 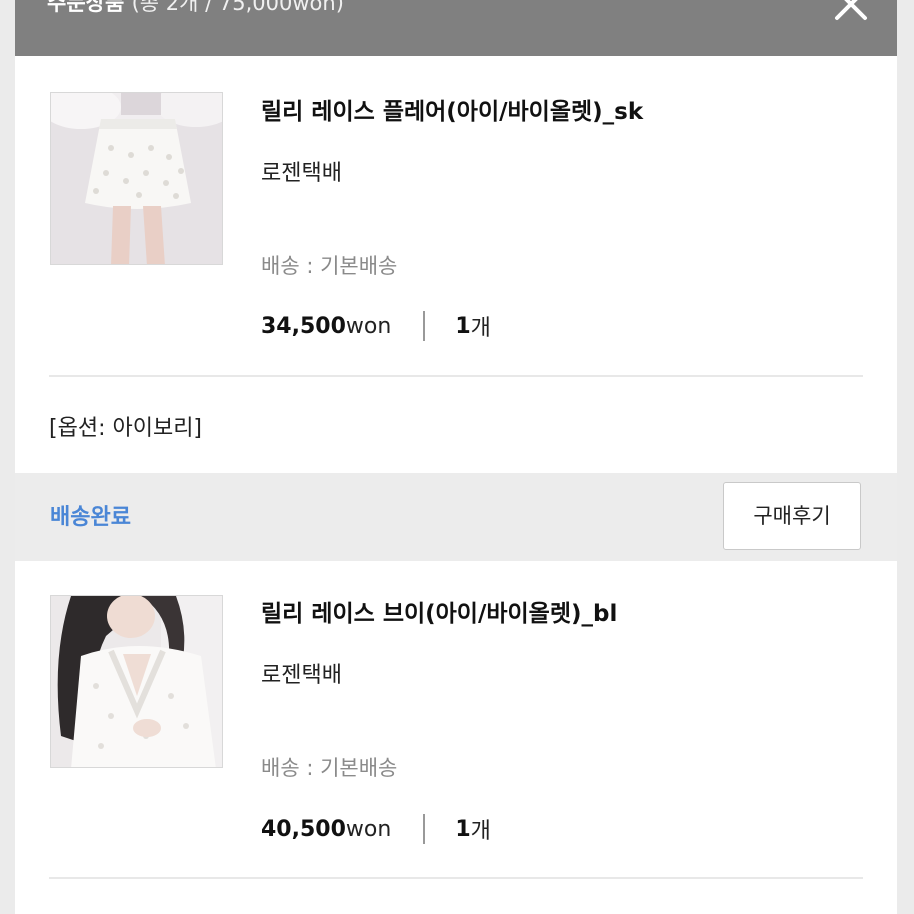 I want to click on page-margin-left, so click(x=7, y=457).